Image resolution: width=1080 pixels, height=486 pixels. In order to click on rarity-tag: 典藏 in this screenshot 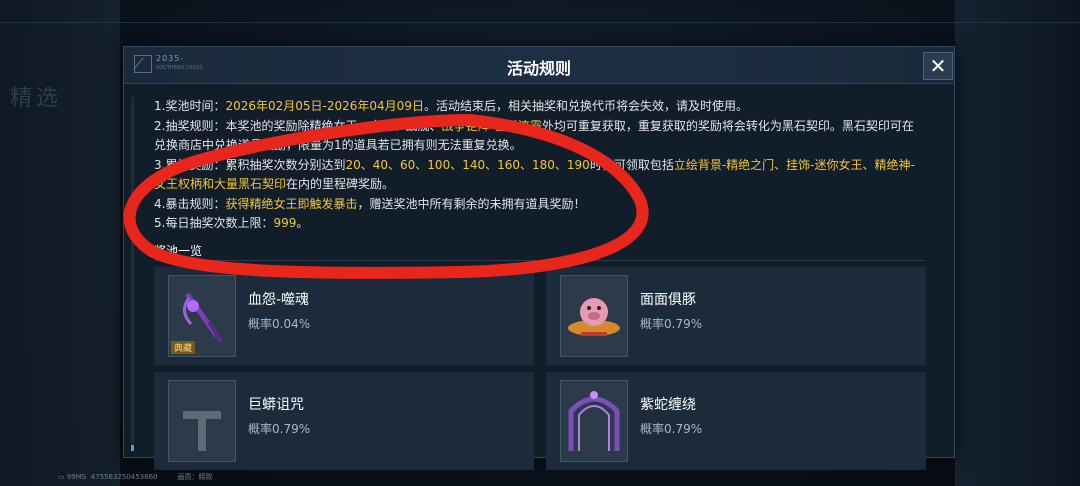, I will do `click(183, 347)`.